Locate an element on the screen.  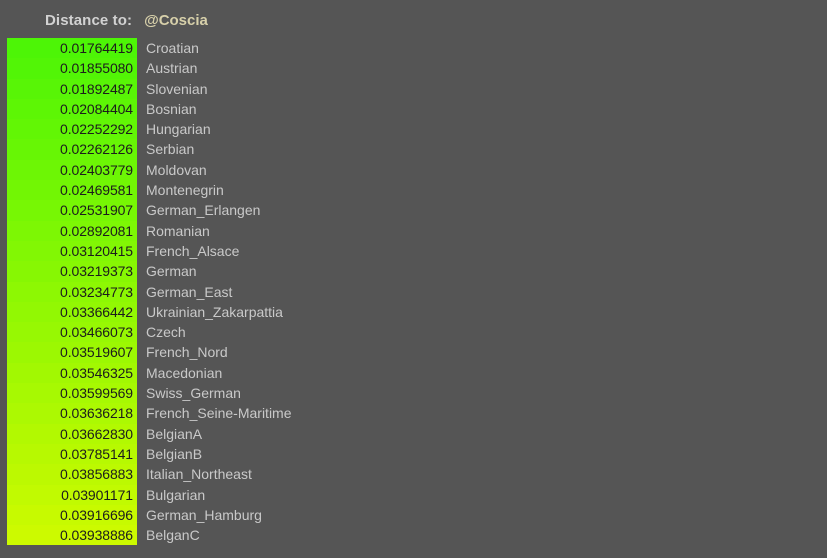
distance-row: 0.03366442 Ukrainian_Zakarpattia is located at coordinates (413, 312).